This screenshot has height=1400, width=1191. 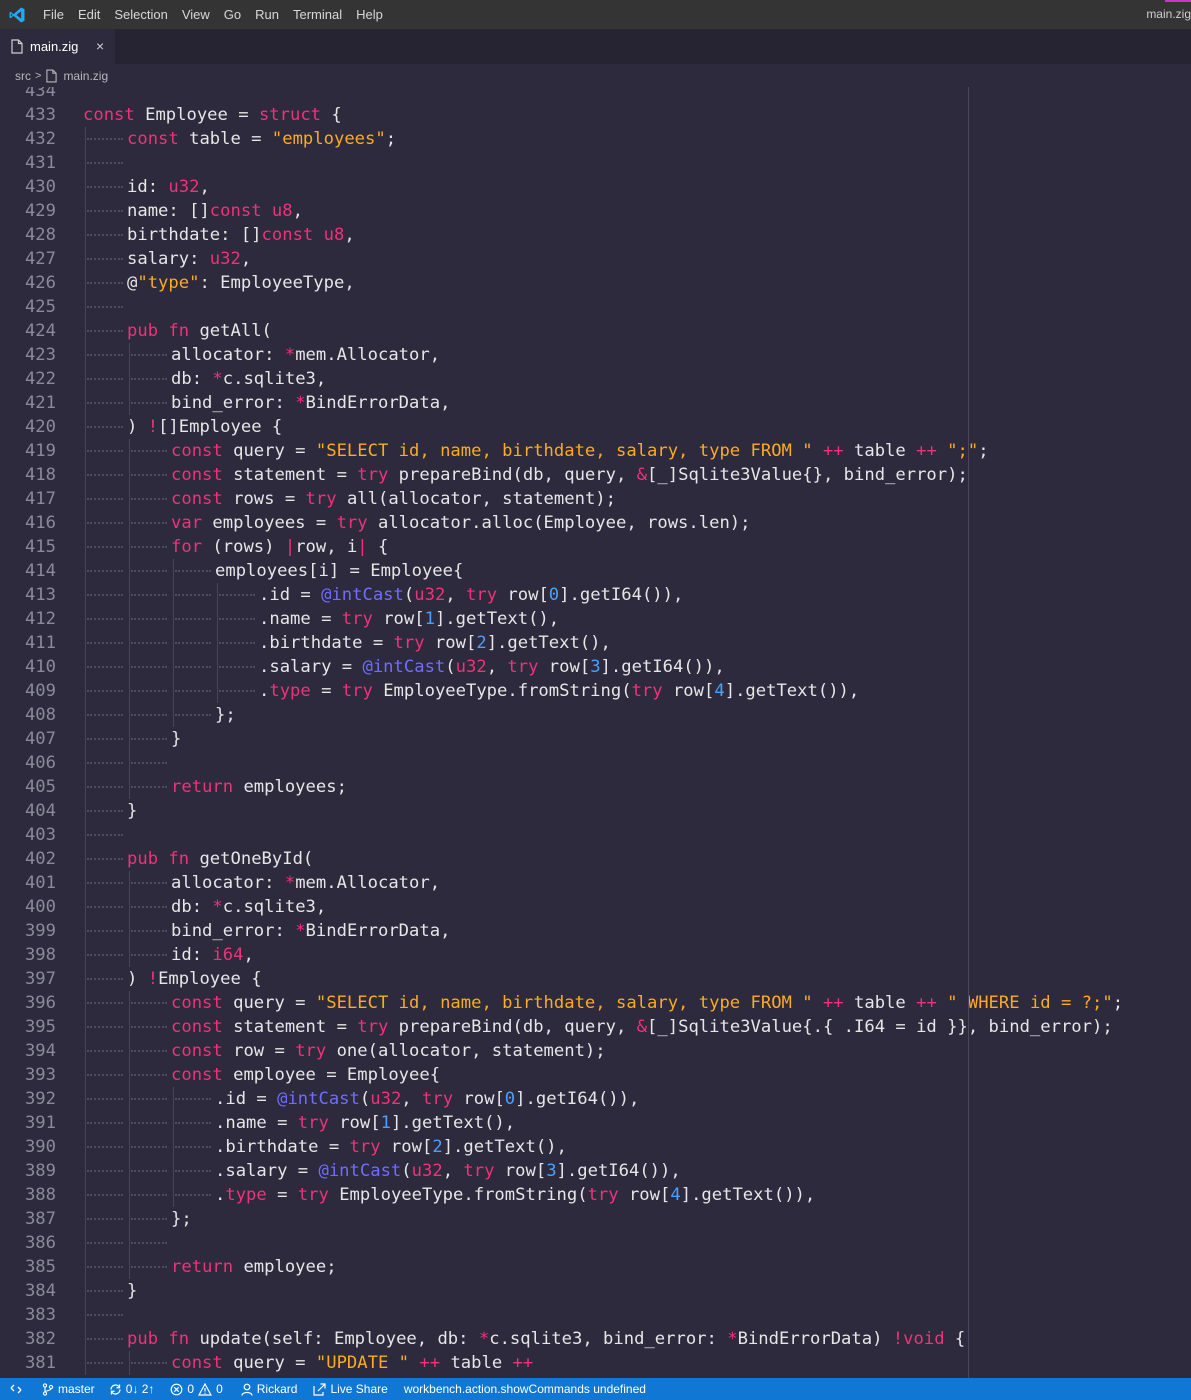 I want to click on code-token: 0, so click(x=510, y=1099).